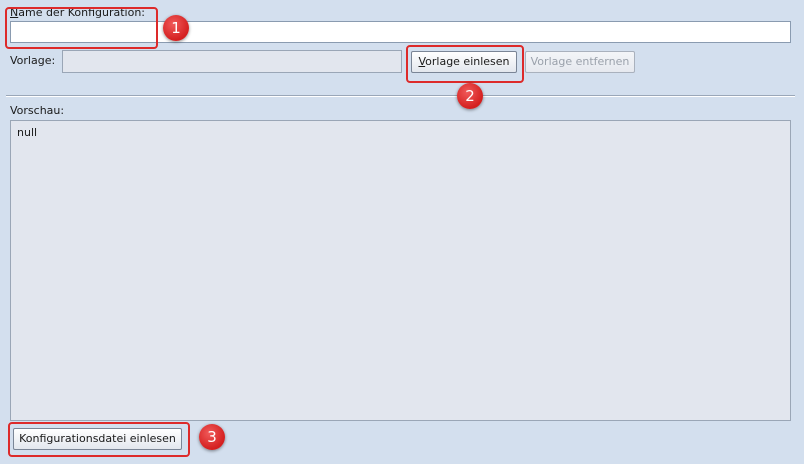 This screenshot has width=804, height=464. What do you see at coordinates (470, 96) in the screenshot?
I see `annotation-badge-2: 2` at bounding box center [470, 96].